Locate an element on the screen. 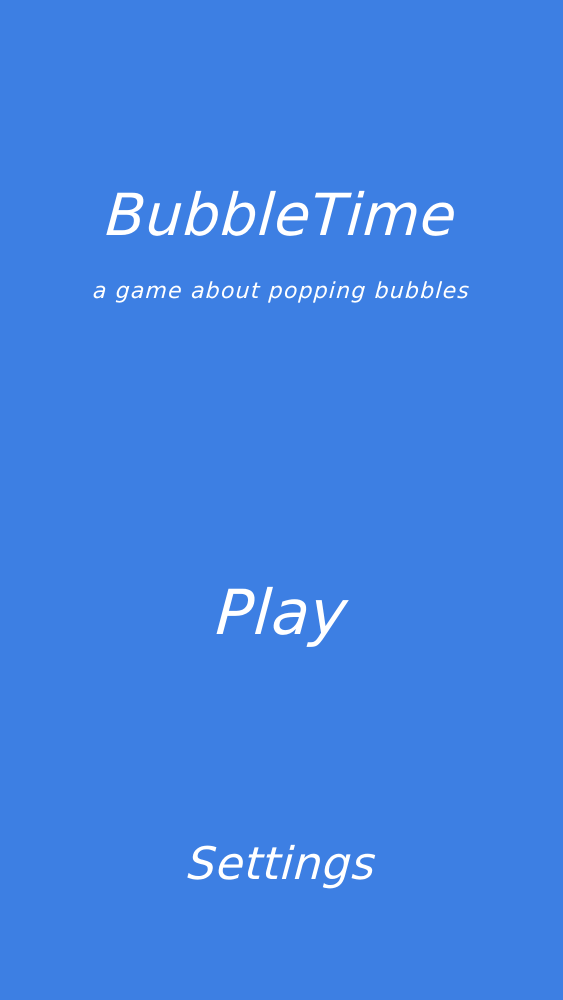 The width and height of the screenshot is (563, 1000). settings-button: Settings is located at coordinates (281, 863).